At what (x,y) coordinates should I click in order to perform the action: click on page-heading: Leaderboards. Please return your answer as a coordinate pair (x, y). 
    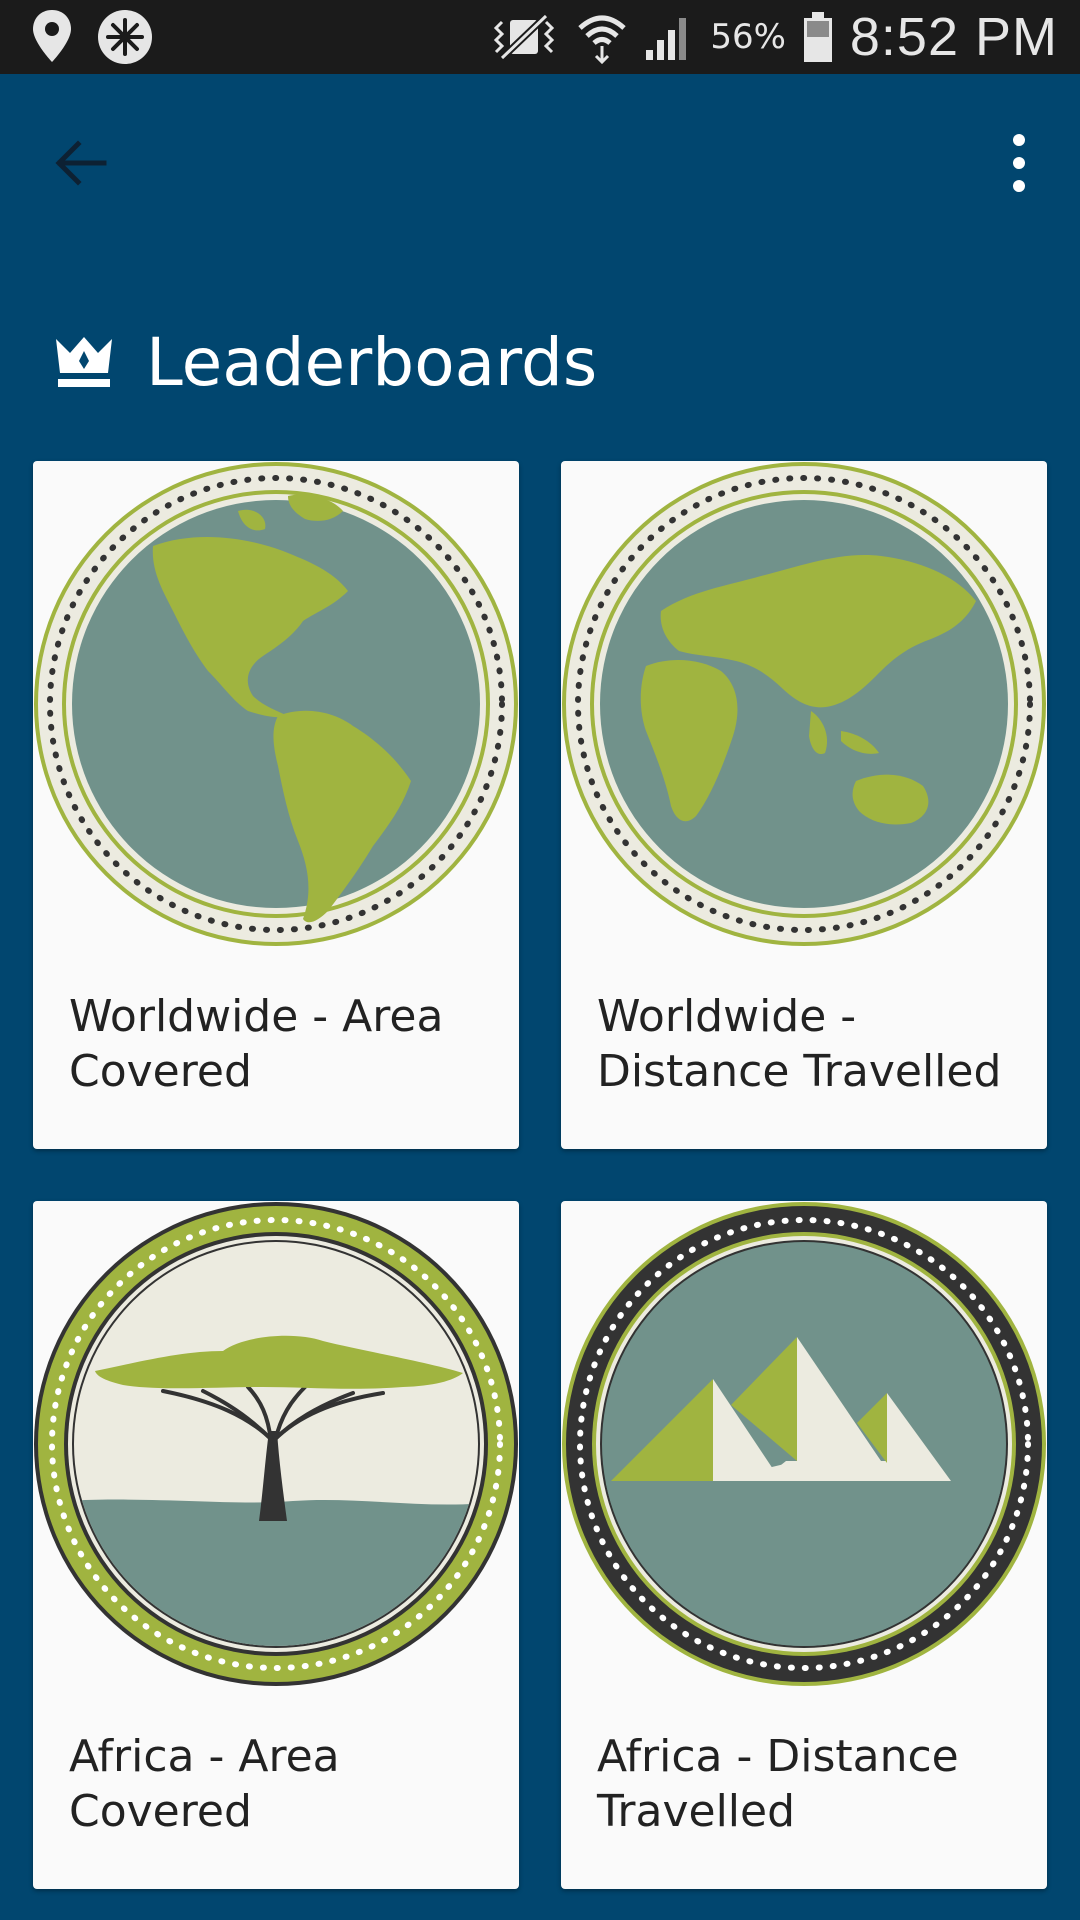
    Looking at the image, I should click on (324, 362).